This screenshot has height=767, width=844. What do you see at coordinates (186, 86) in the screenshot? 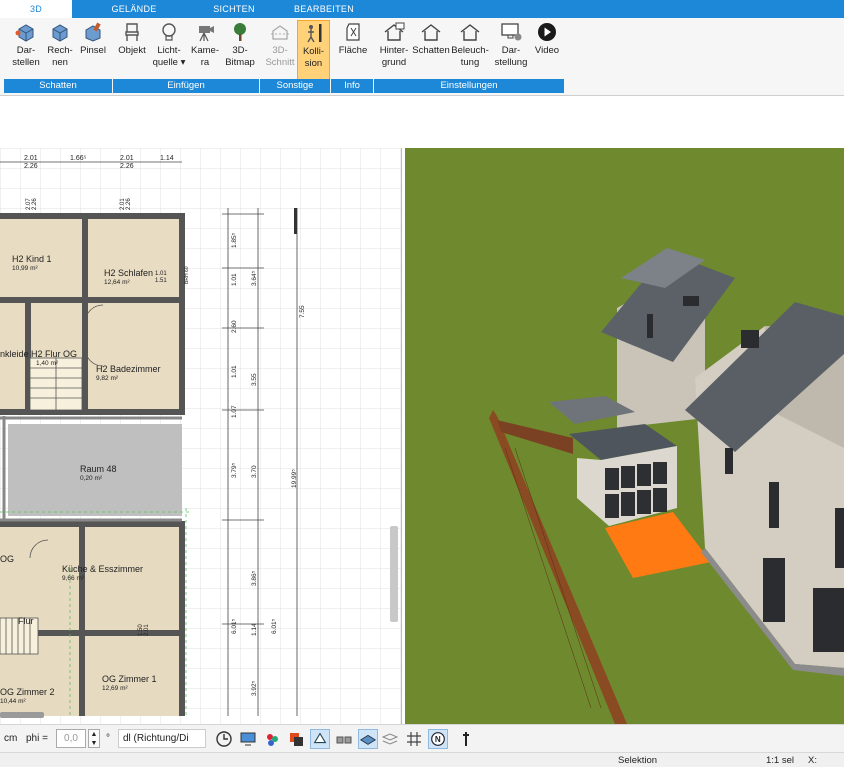
I see `group-einfuegen: Einfügen` at bounding box center [186, 86].